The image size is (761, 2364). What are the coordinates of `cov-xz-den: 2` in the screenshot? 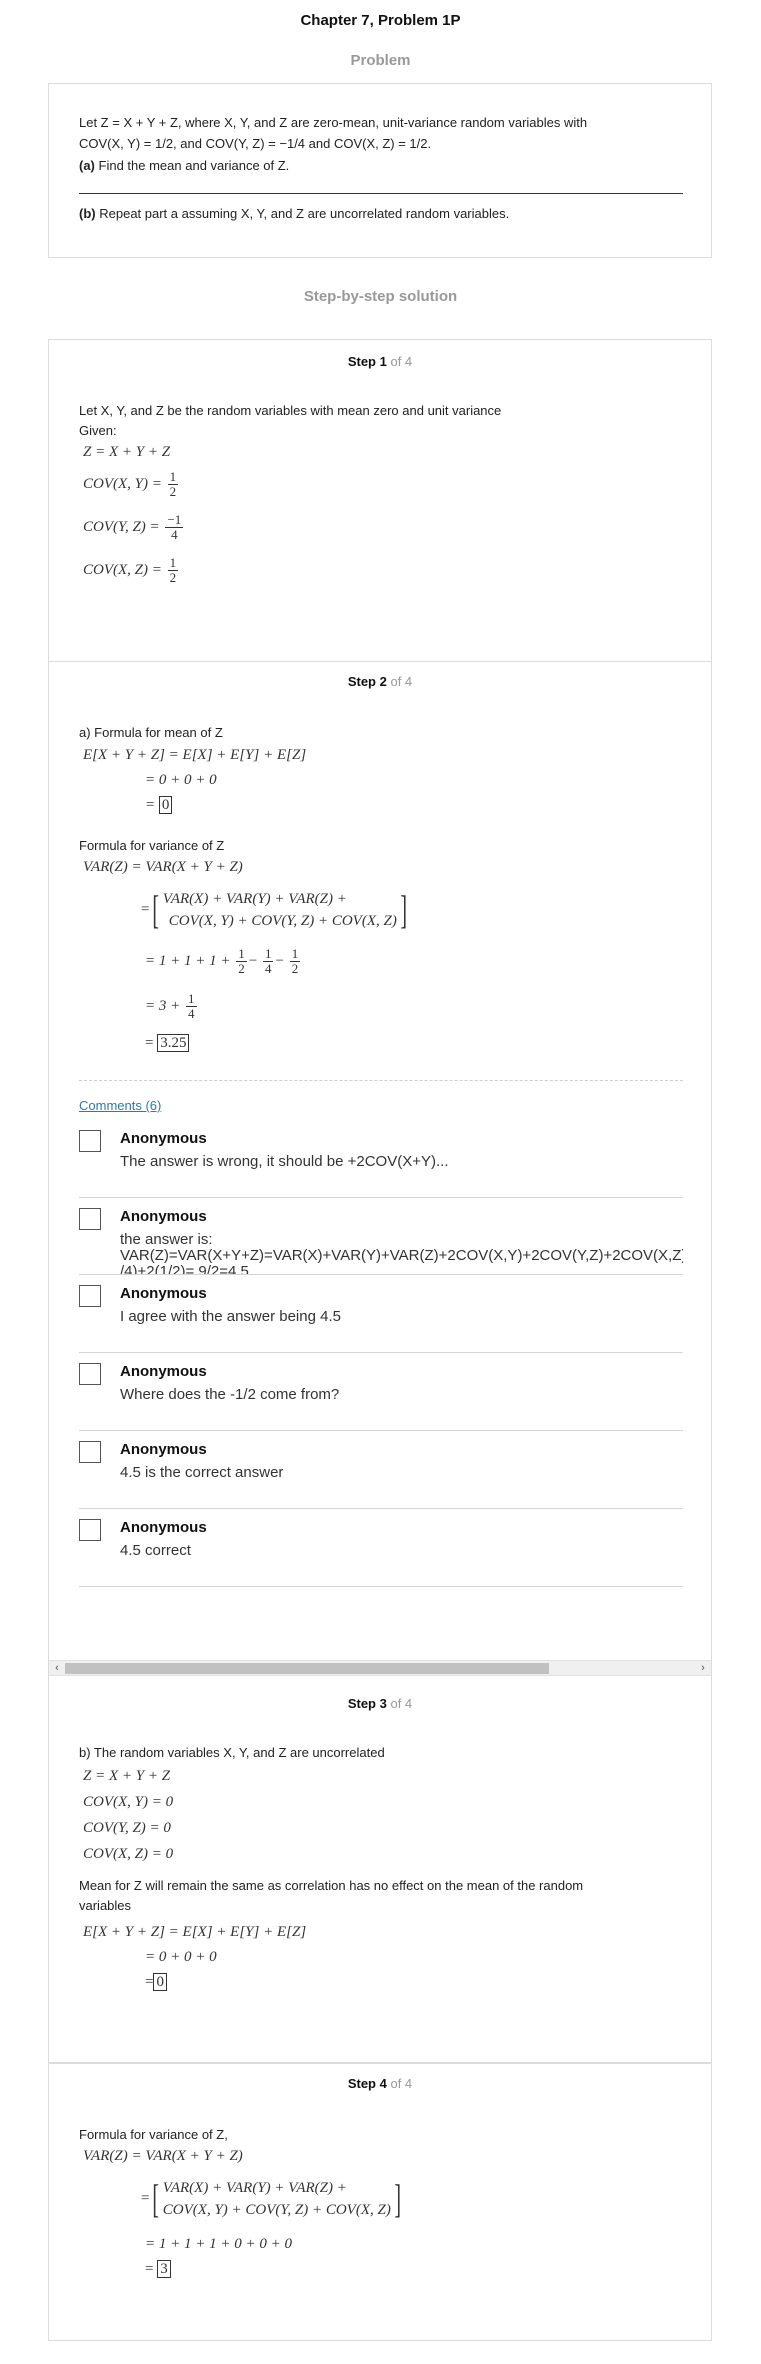 It's located at (173, 577).